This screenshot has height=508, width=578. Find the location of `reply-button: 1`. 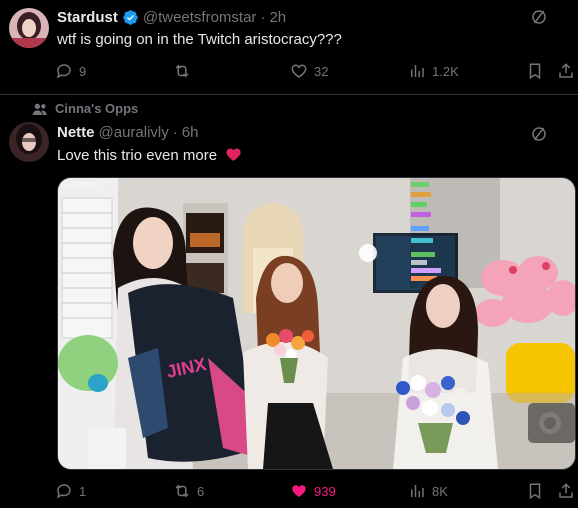

reply-button: 1 is located at coordinates (70, 491).